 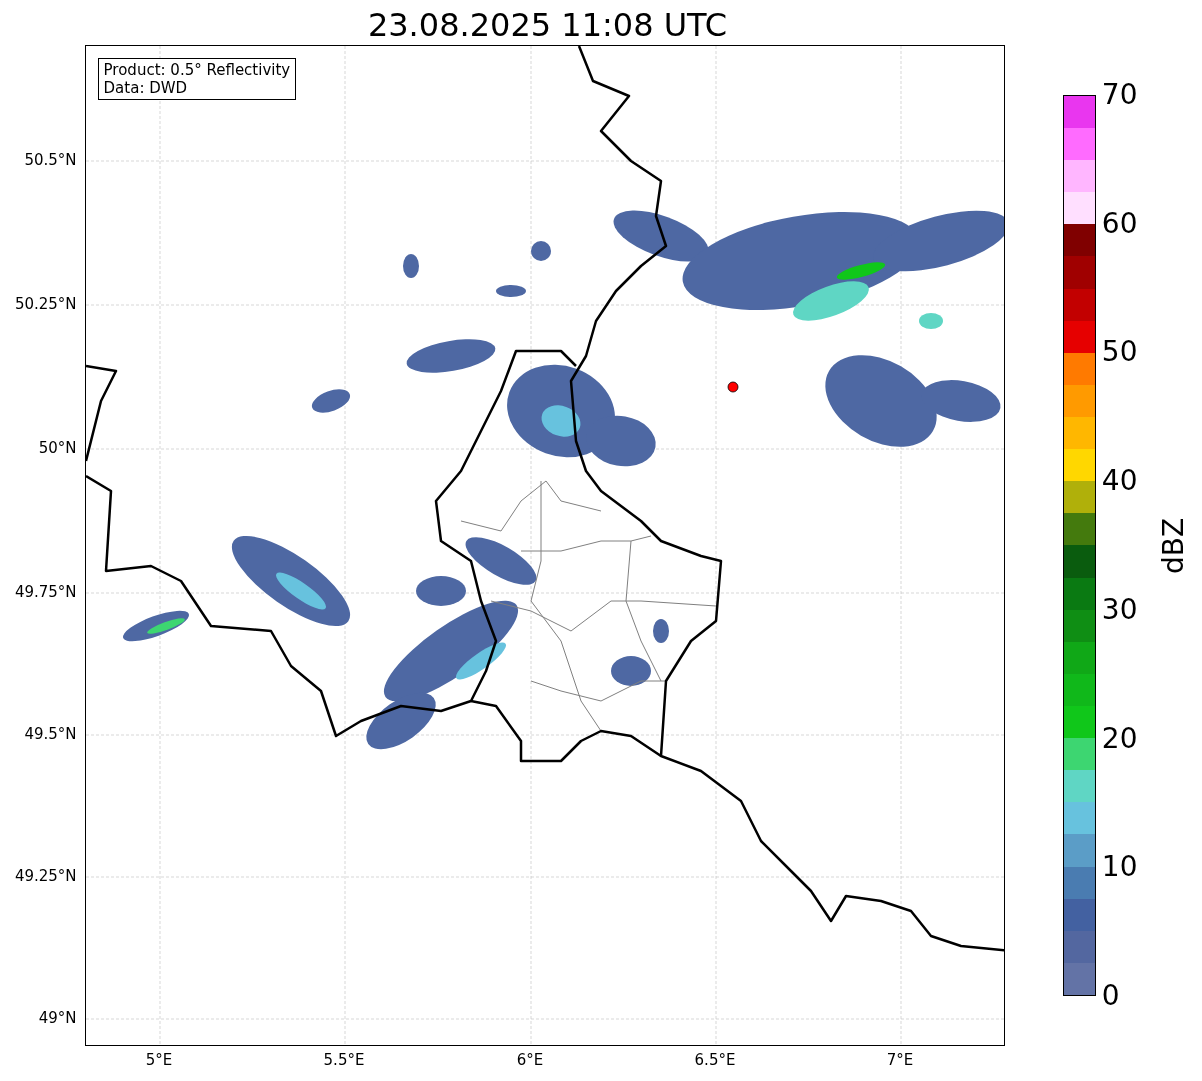 I want to click on colorbar-label: dBZ, so click(x=1173, y=545).